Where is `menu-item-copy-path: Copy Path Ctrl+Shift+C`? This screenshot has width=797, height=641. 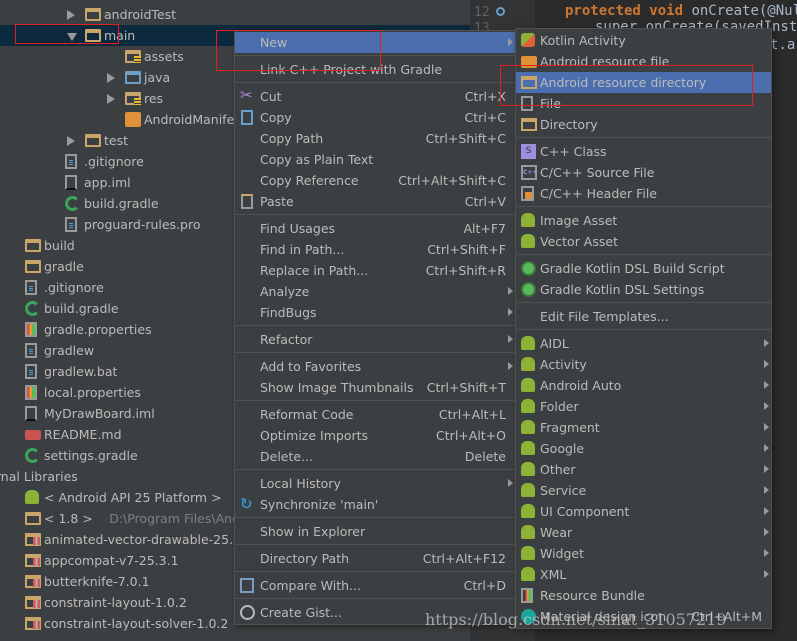
menu-item-copy-path: Copy Path Ctrl+Shift+C is located at coordinates (375, 138).